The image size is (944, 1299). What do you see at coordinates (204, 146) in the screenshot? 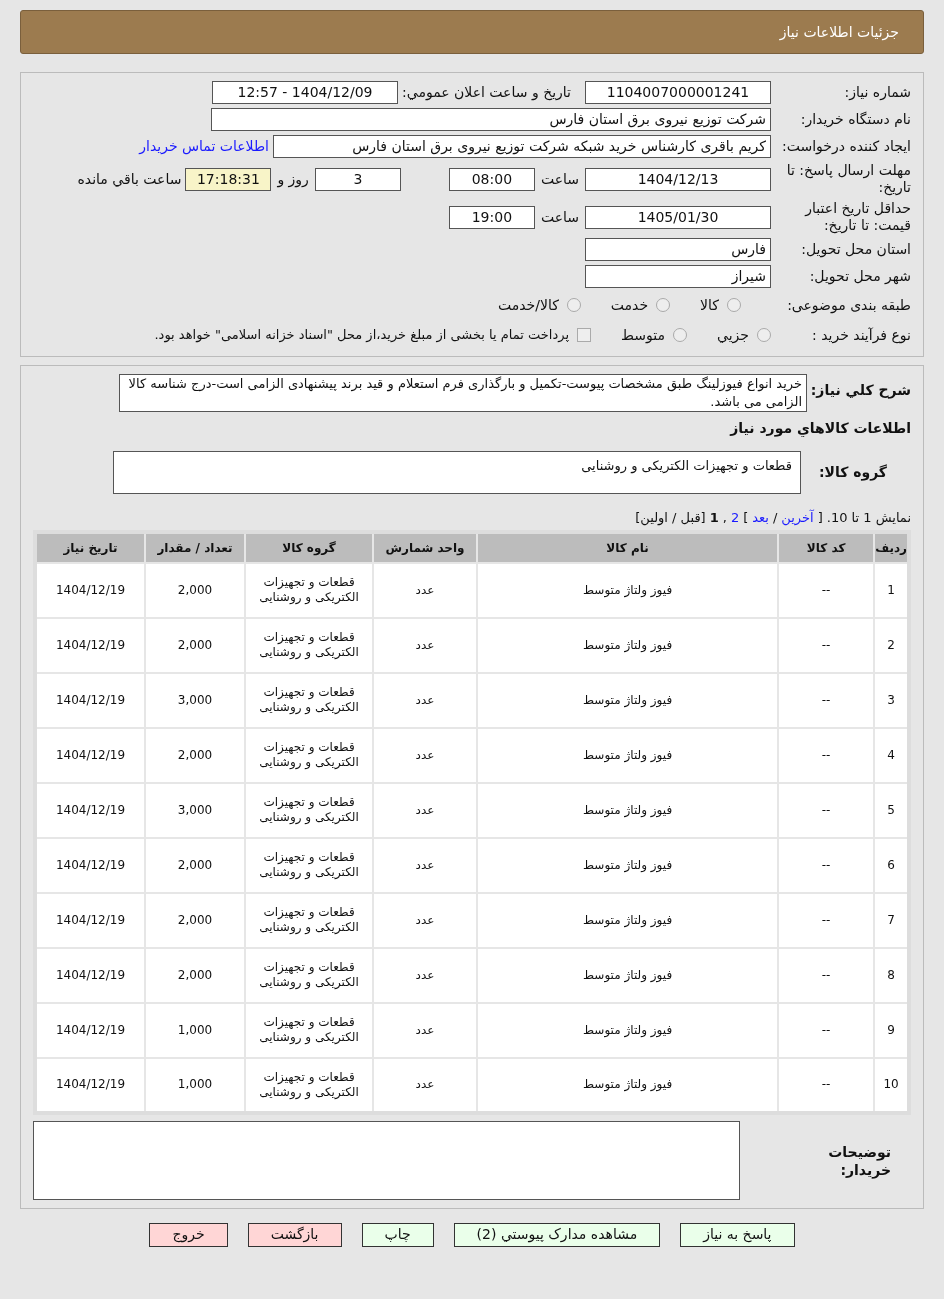
I see `buyer-contact-link: اطلاعات تماس خریدار` at bounding box center [204, 146].